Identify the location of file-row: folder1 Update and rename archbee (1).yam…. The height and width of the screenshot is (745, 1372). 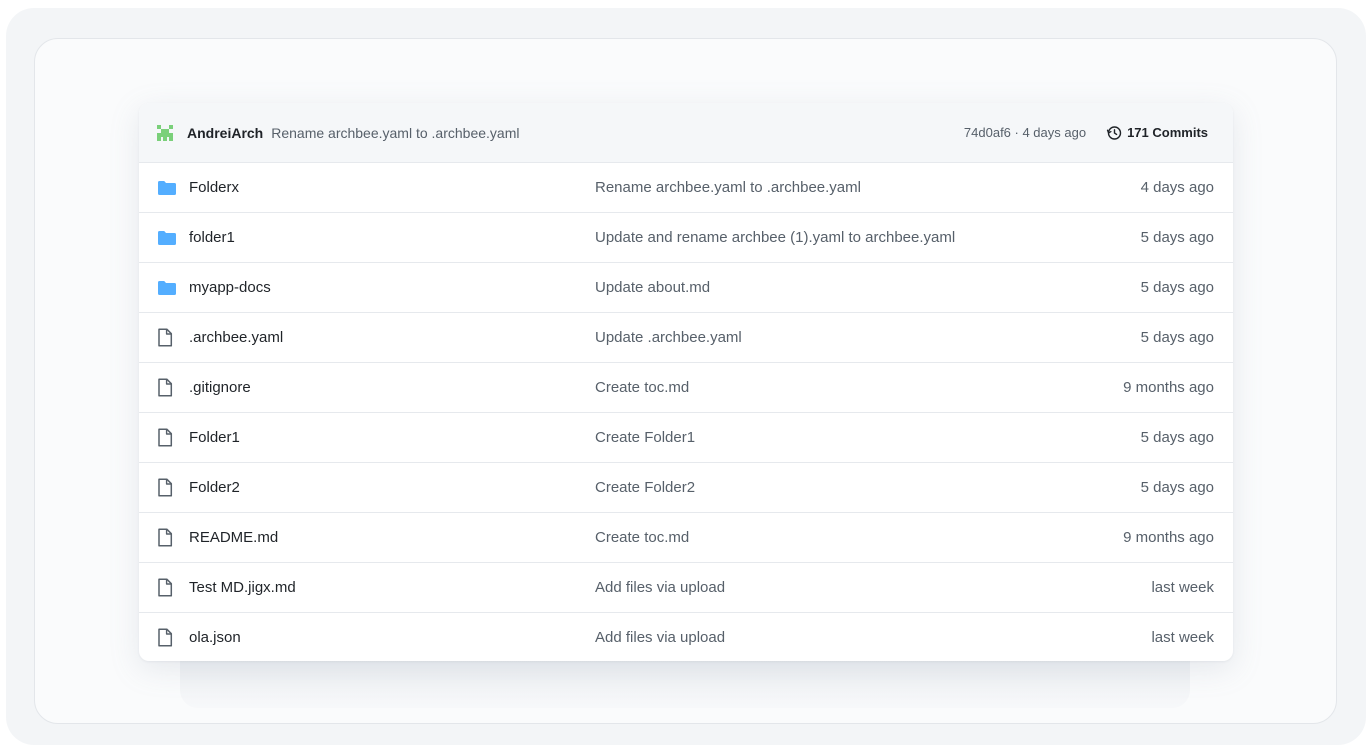
(686, 238).